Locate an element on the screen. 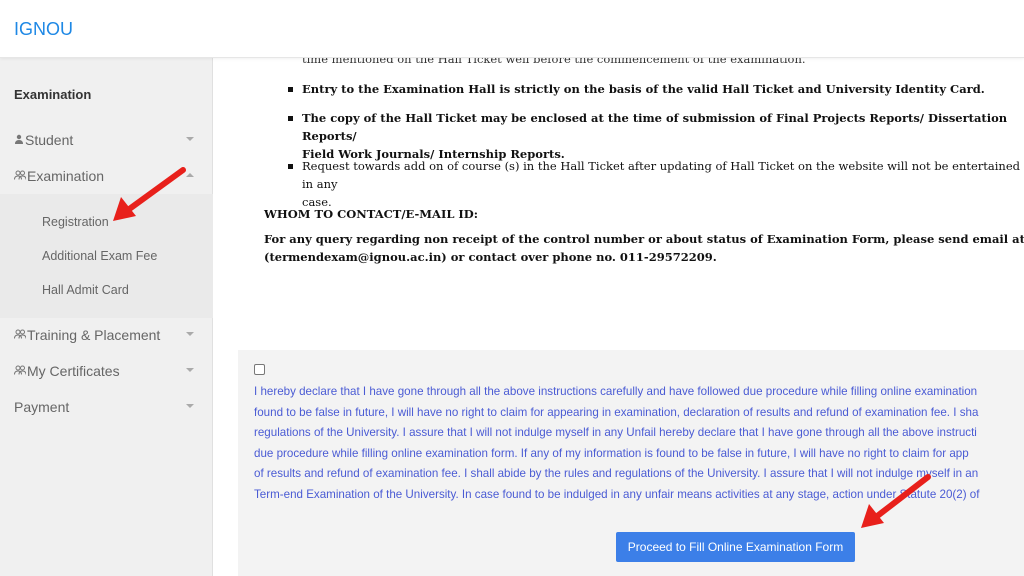 The height and width of the screenshot is (576, 1024). sidebar-item-training-placement: Training & Placement is located at coordinates (106, 335).